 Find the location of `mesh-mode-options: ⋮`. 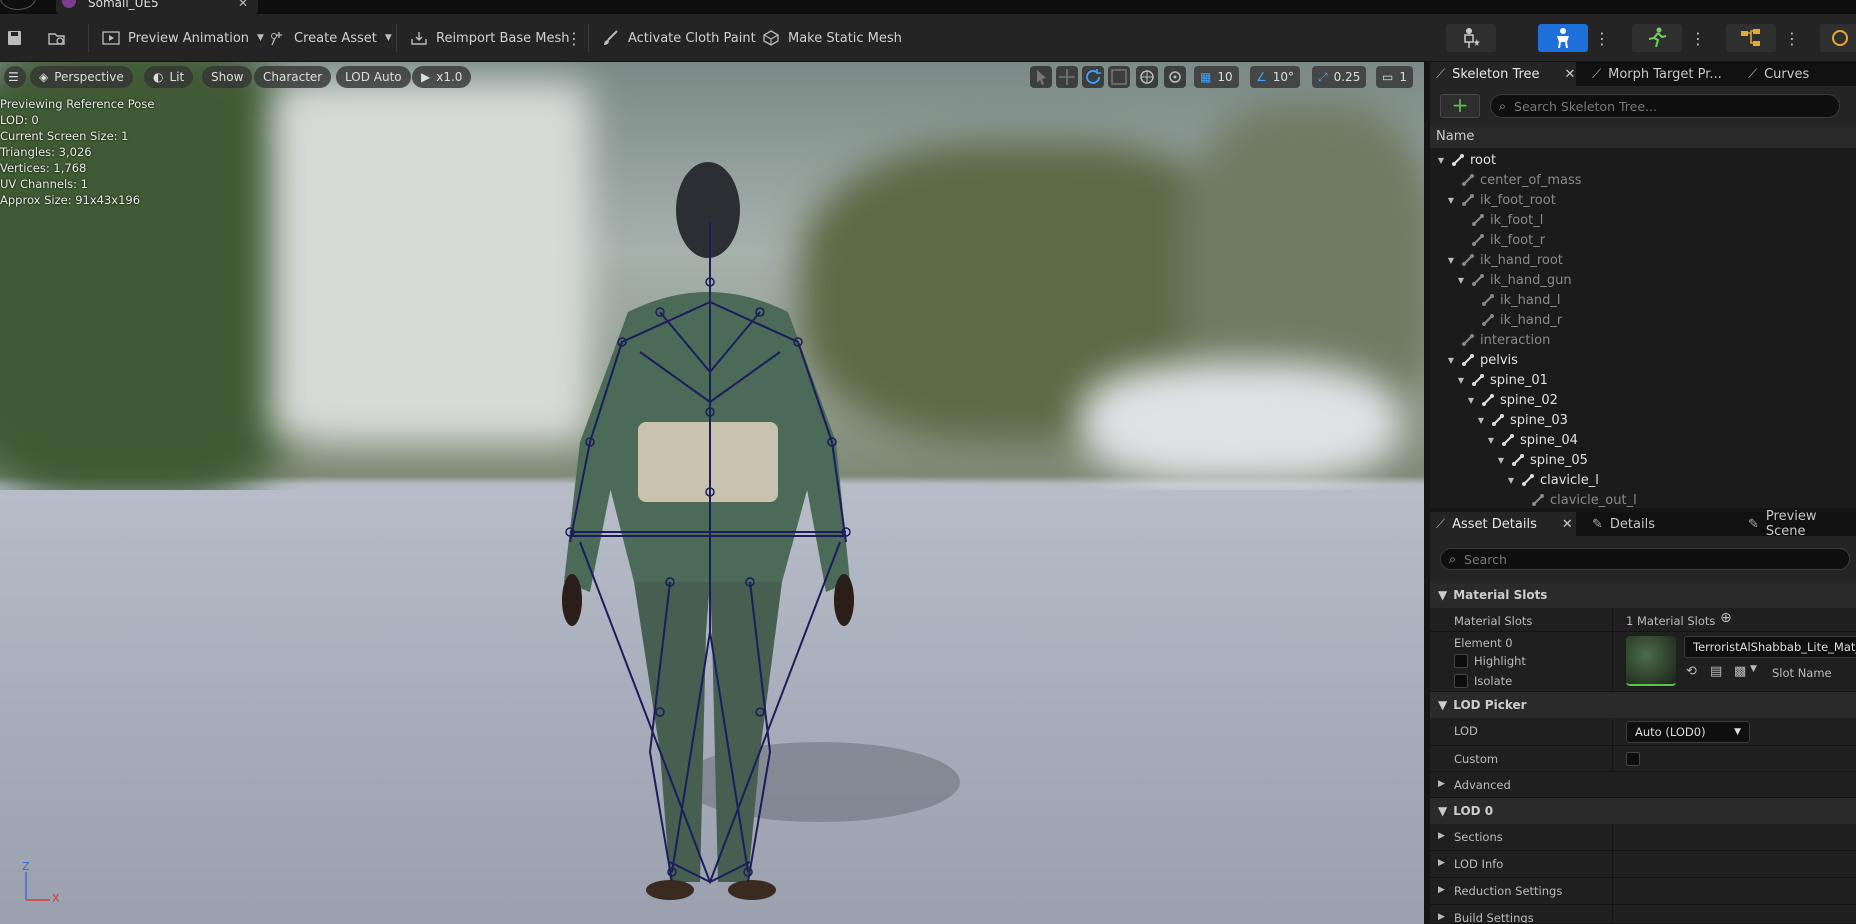

mesh-mode-options: ⋮ is located at coordinates (1602, 38).